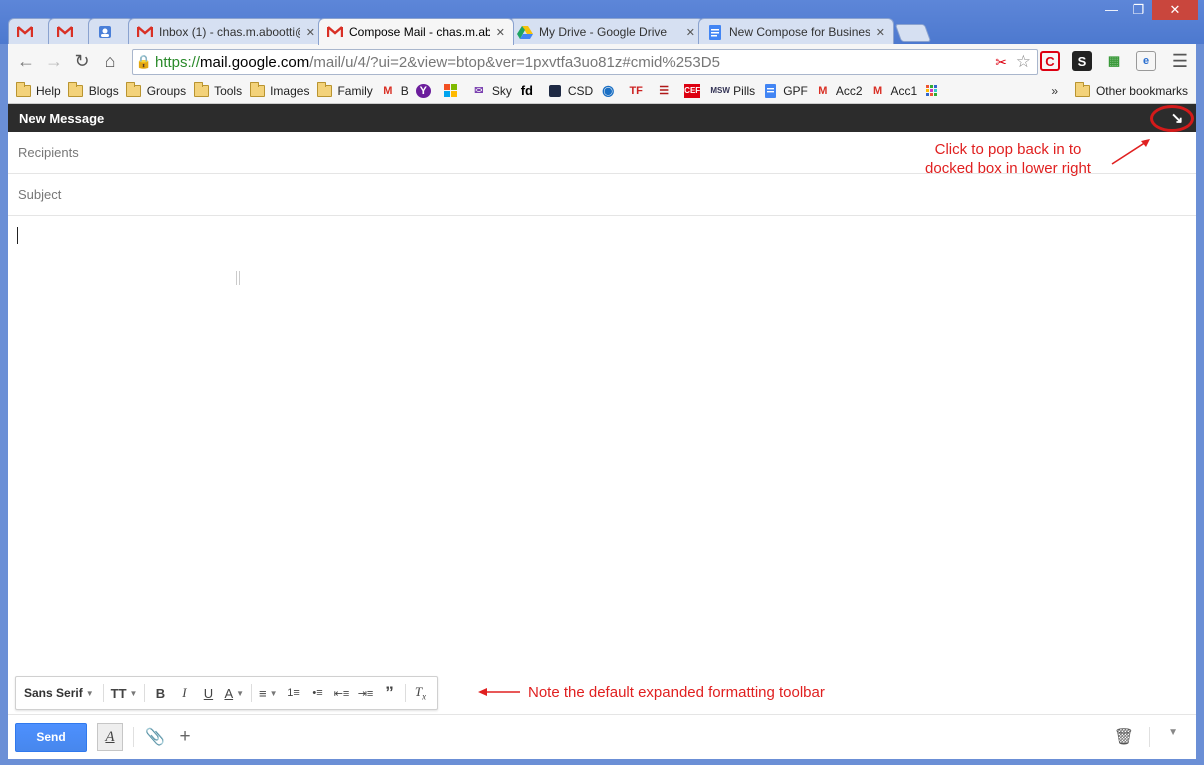 The width and height of the screenshot is (1204, 765). What do you see at coordinates (732, 91) in the screenshot?
I see `bookmark-pills: MSW Pills` at bounding box center [732, 91].